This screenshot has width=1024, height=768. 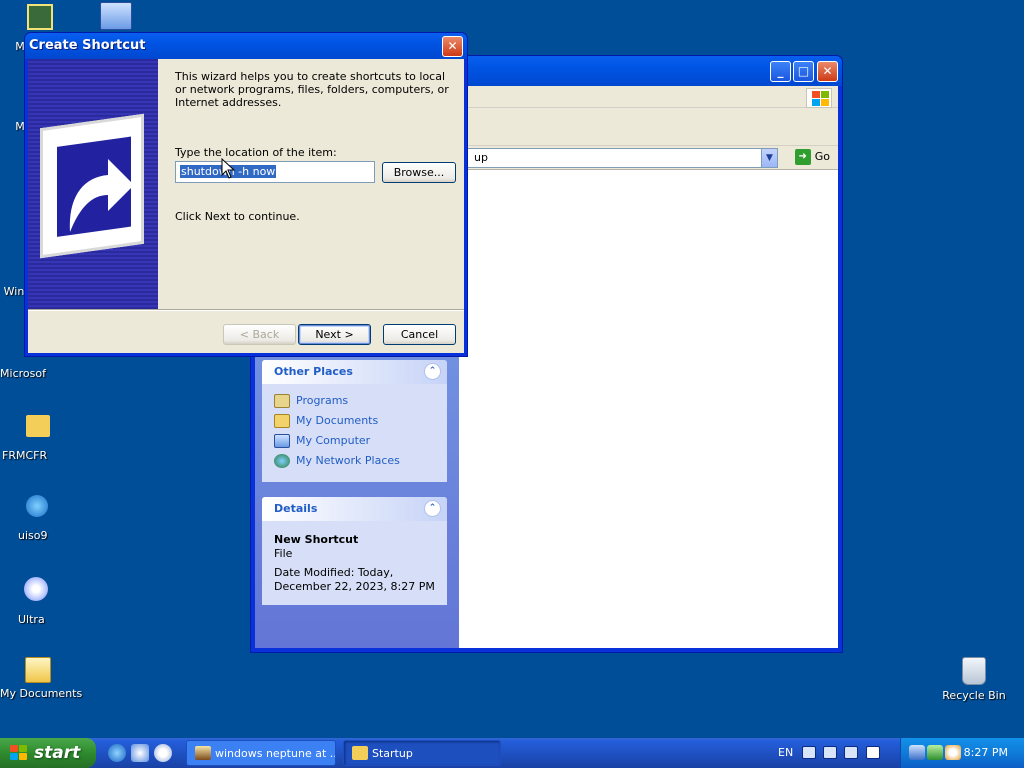 What do you see at coordinates (31, 518) in the screenshot?
I see `desktop-icon-6: uiso9` at bounding box center [31, 518].